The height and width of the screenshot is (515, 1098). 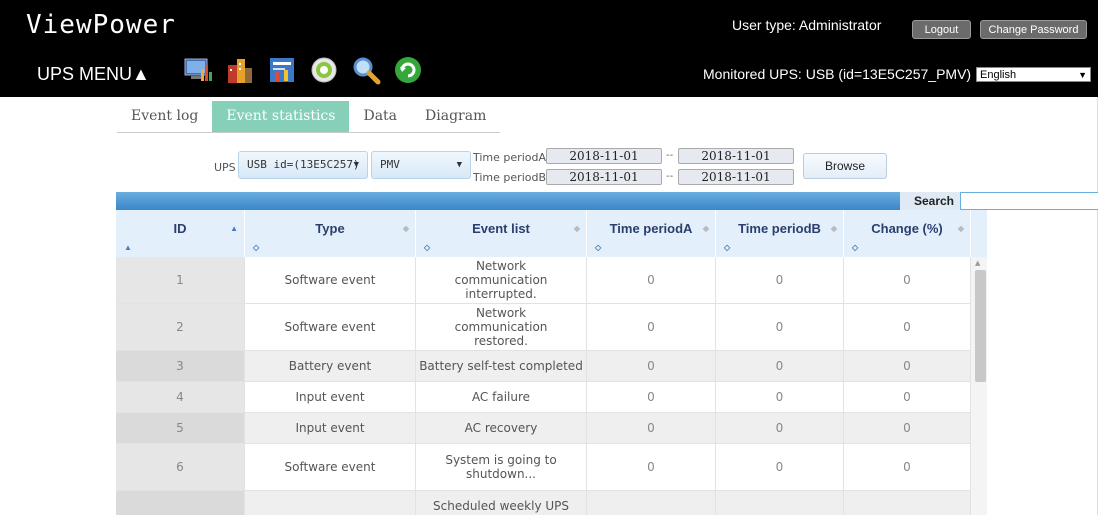 What do you see at coordinates (324, 70) in the screenshot?
I see `gear-icon` at bounding box center [324, 70].